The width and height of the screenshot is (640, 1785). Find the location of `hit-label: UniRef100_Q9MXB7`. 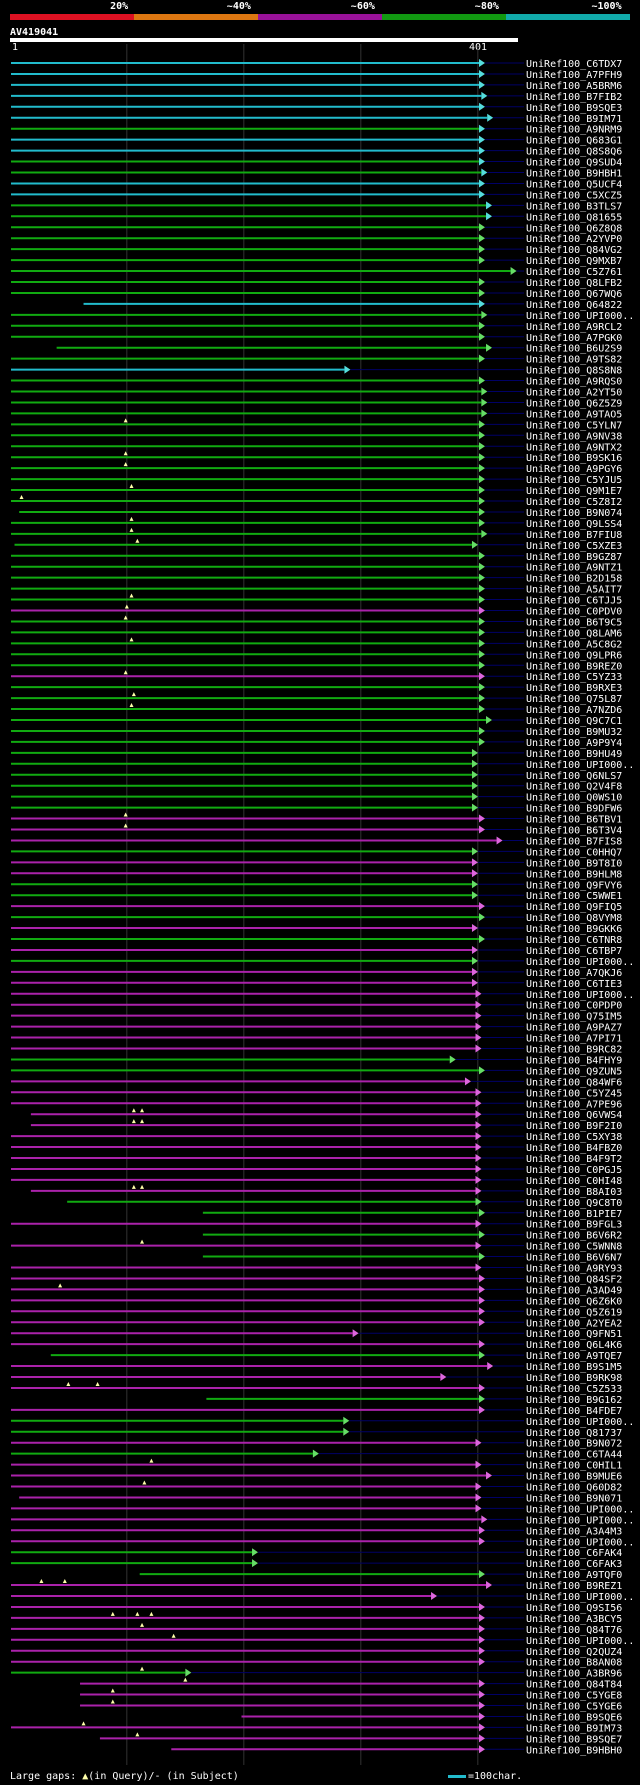

hit-label: UniRef100_Q9MXB7 is located at coordinates (574, 261).